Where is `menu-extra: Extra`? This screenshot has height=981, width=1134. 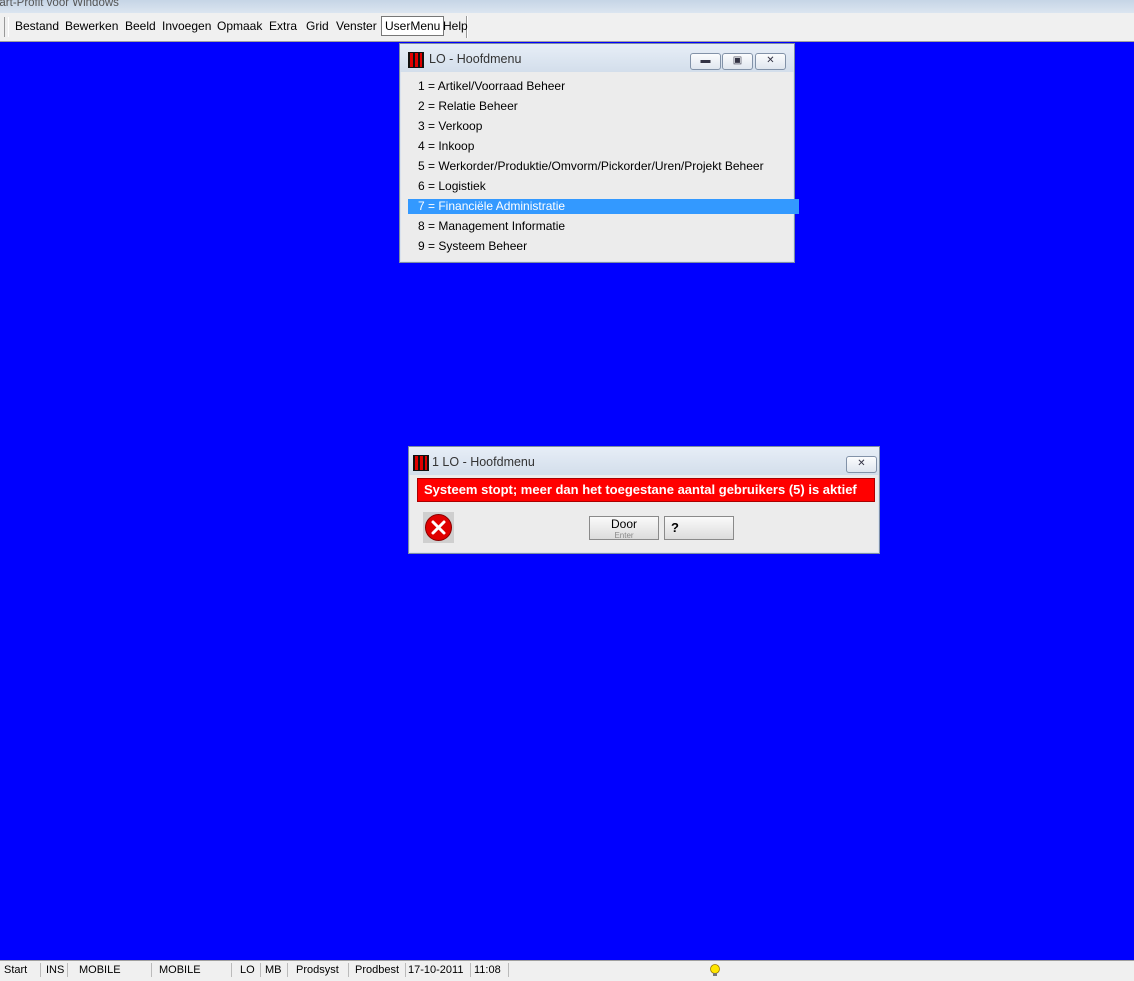
menu-extra: Extra is located at coordinates (283, 26).